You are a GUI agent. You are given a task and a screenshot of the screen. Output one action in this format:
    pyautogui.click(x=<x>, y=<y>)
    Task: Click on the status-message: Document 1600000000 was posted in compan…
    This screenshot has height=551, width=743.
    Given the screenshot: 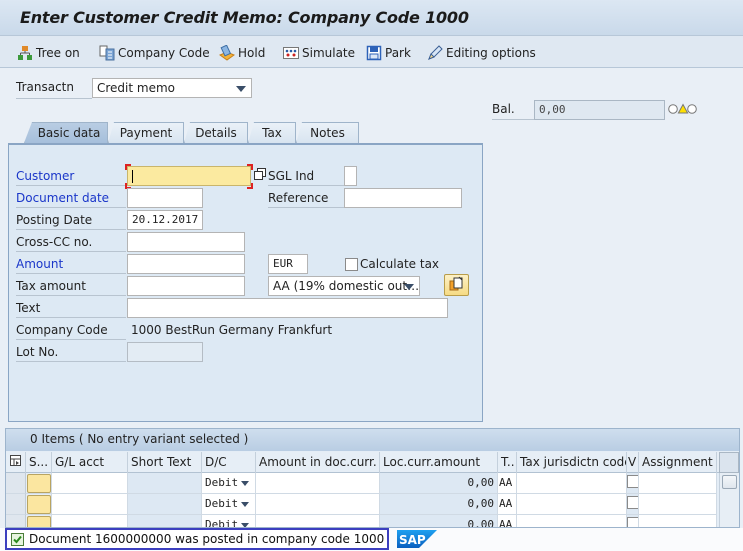 What is the action you would take?
    pyautogui.click(x=197, y=539)
    